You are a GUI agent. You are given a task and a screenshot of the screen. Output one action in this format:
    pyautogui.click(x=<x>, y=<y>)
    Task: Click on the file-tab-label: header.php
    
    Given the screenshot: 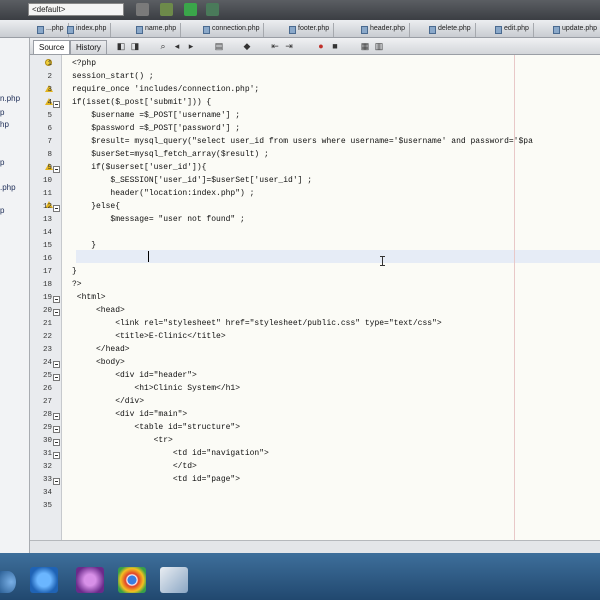 What is the action you would take?
    pyautogui.click(x=388, y=28)
    